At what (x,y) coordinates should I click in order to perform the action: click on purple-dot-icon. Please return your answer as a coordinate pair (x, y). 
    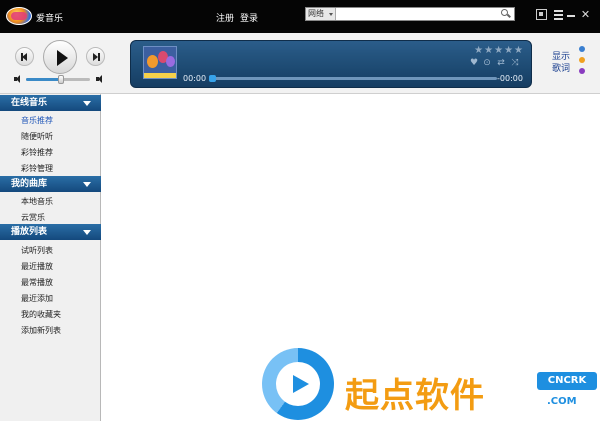
    Looking at the image, I should click on (582, 71).